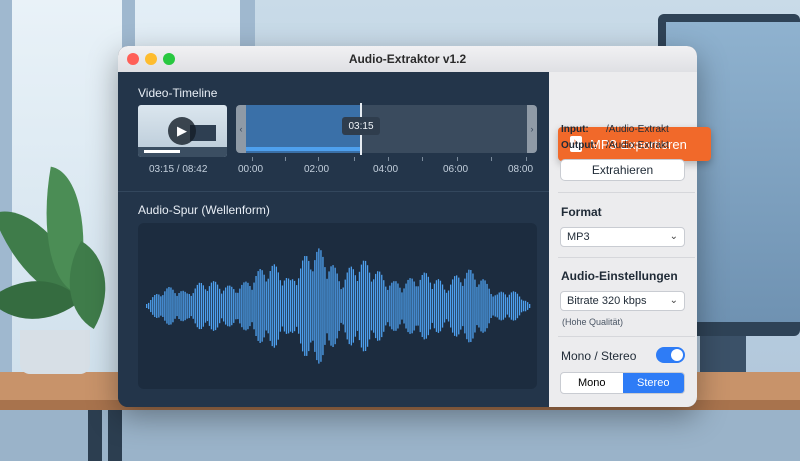 The image size is (800, 461). I want to click on mp3-export-button: MP3 Exportieren, so click(634, 144).